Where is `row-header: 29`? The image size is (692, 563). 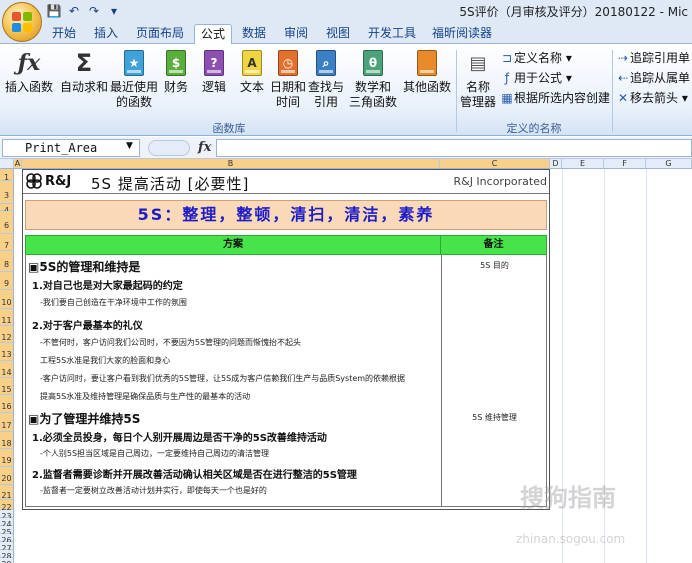
row-header: 29 is located at coordinates (7, 560).